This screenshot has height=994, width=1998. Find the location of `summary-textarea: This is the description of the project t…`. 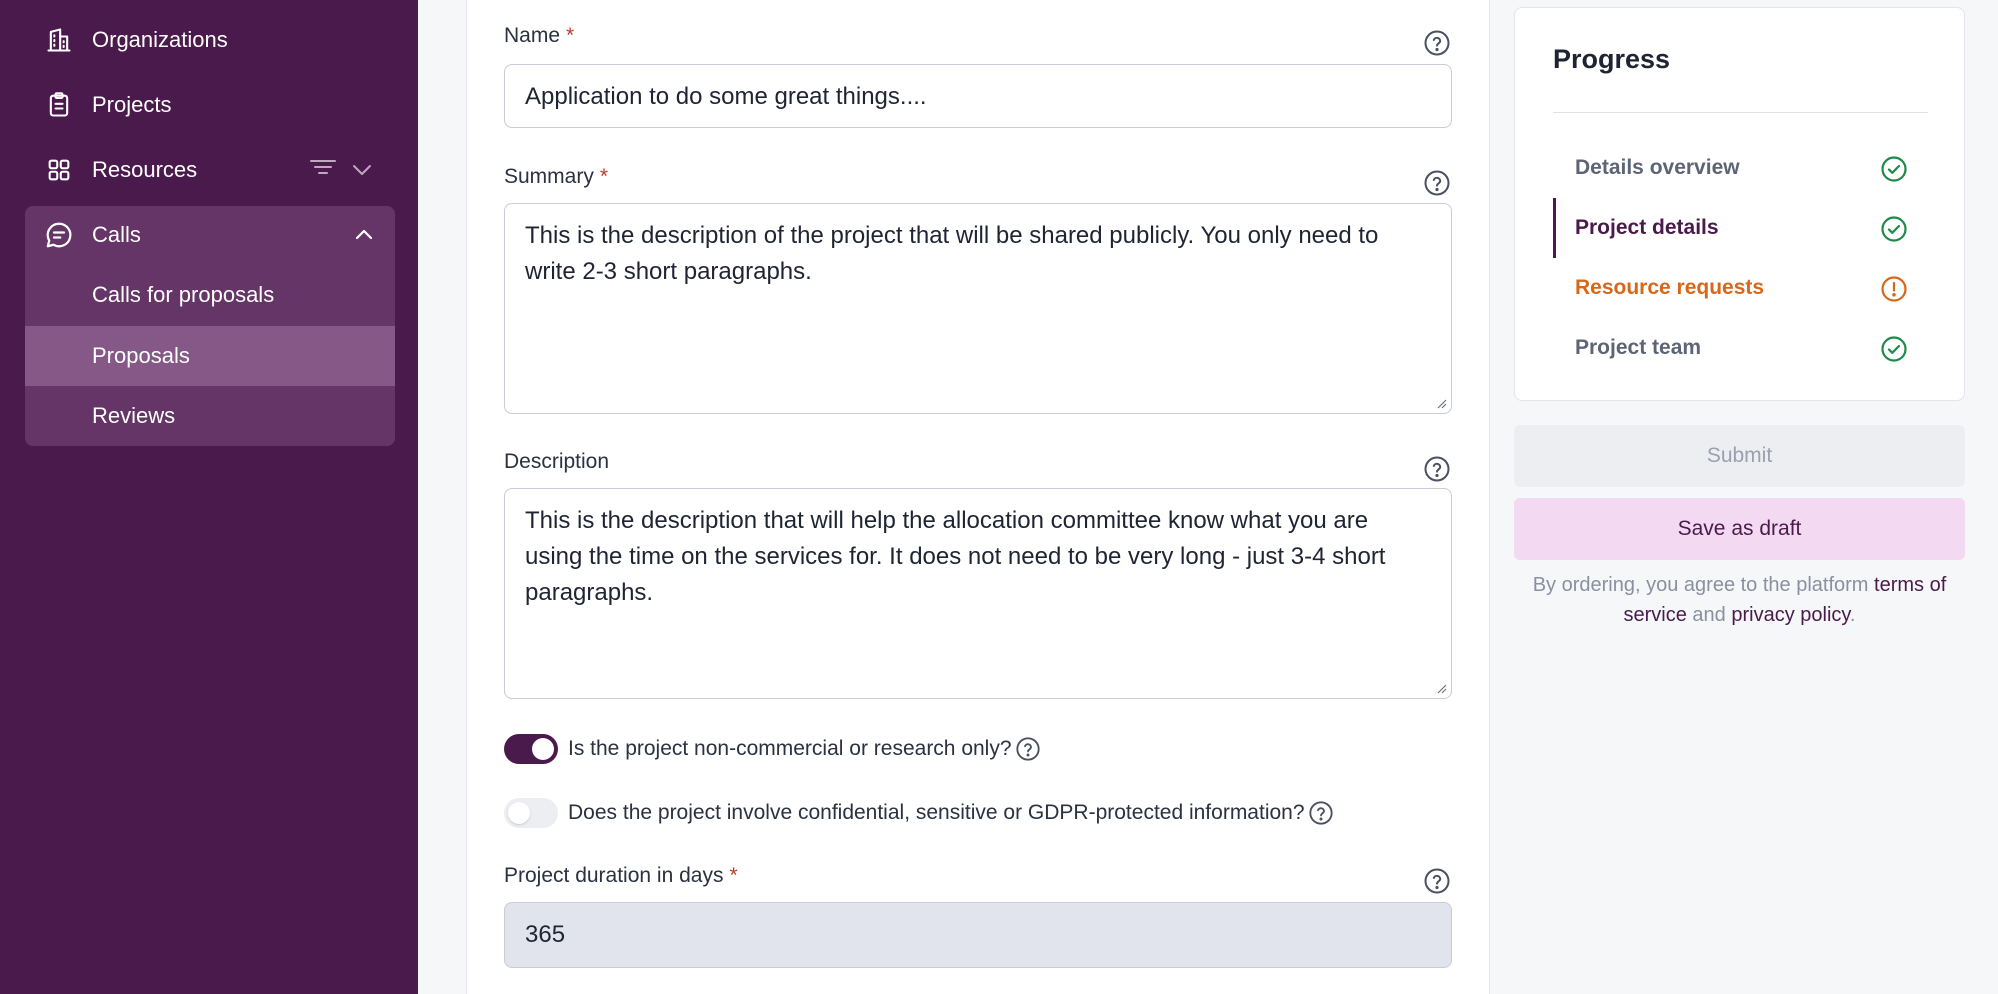

summary-textarea: This is the description of the project t… is located at coordinates (978, 308).